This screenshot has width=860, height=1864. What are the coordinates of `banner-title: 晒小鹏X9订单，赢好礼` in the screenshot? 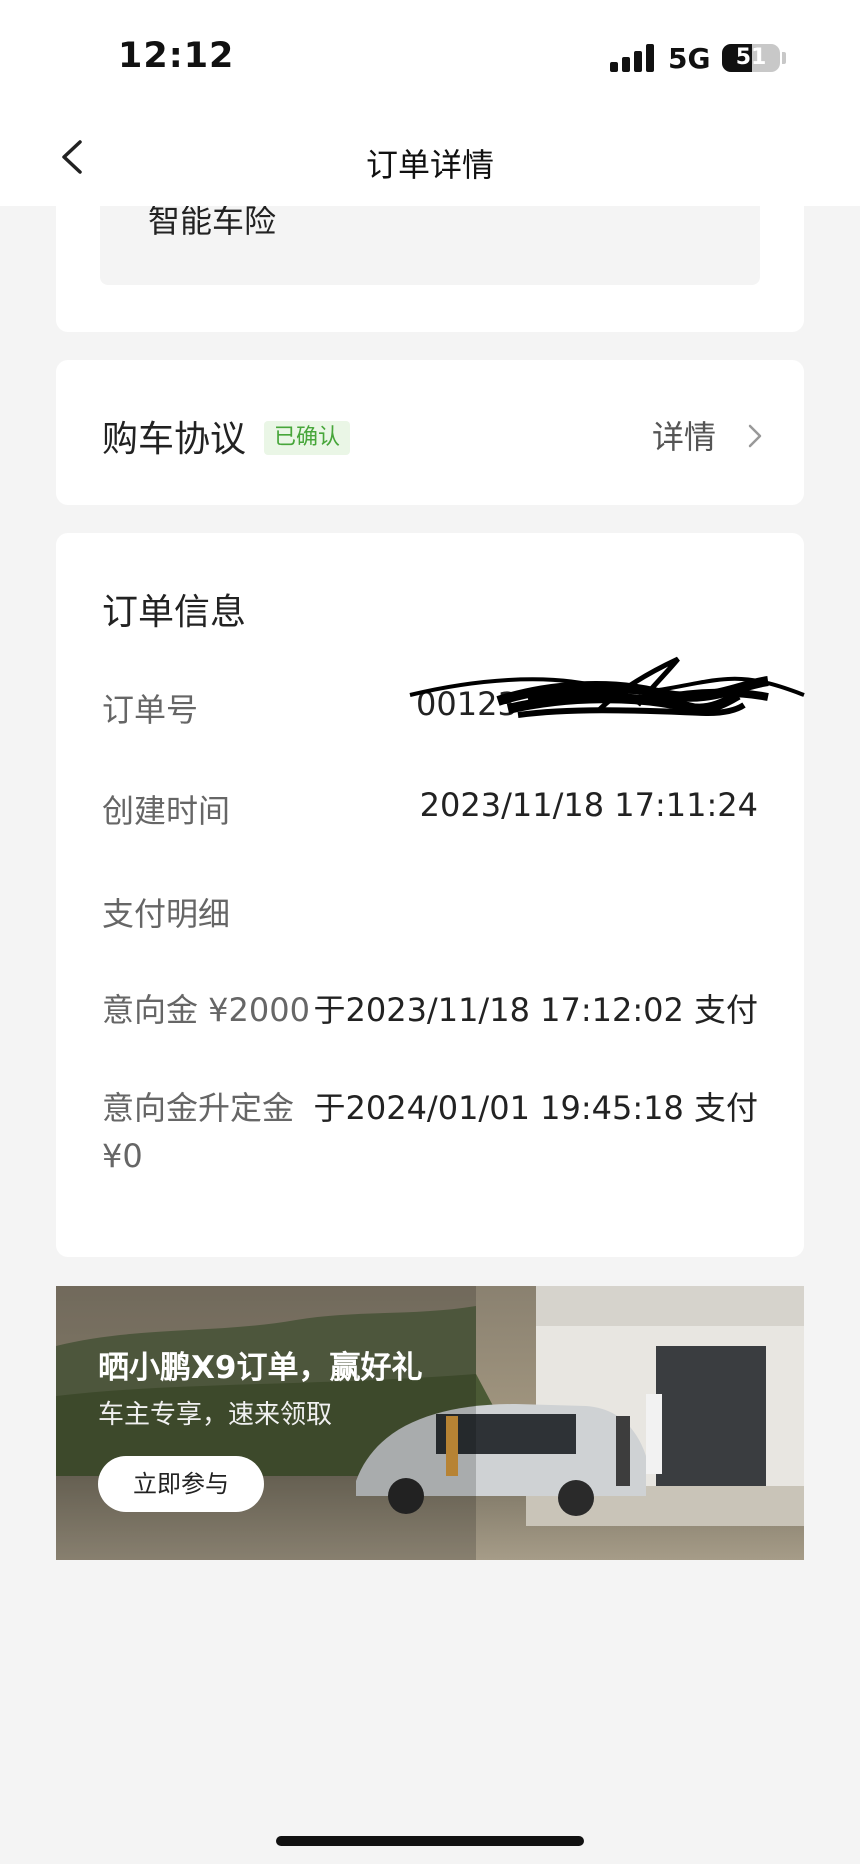 It's located at (260, 1368).